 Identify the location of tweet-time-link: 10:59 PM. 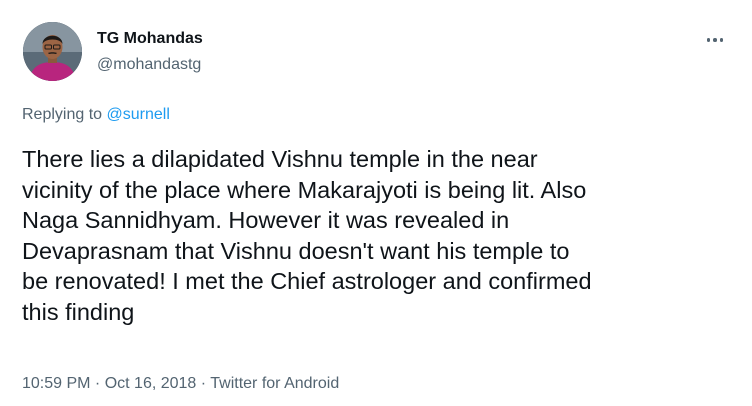
(56, 383).